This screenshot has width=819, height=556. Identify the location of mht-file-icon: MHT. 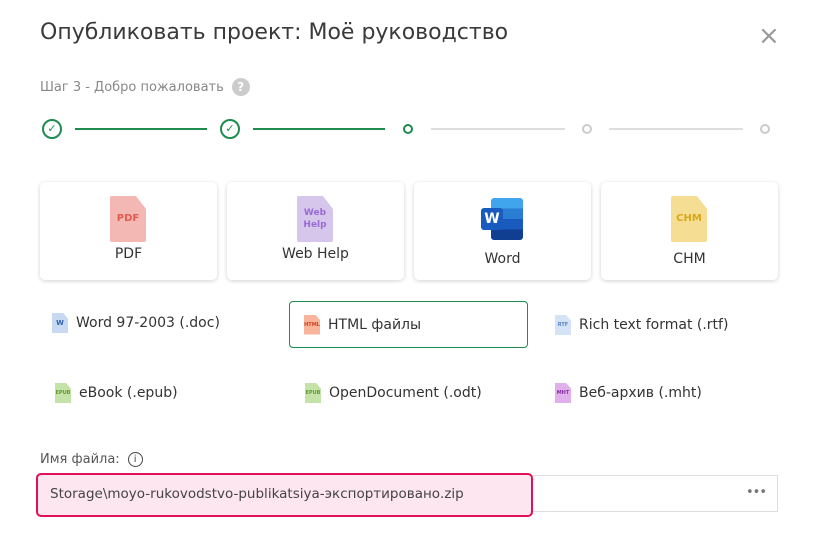
(563, 393).